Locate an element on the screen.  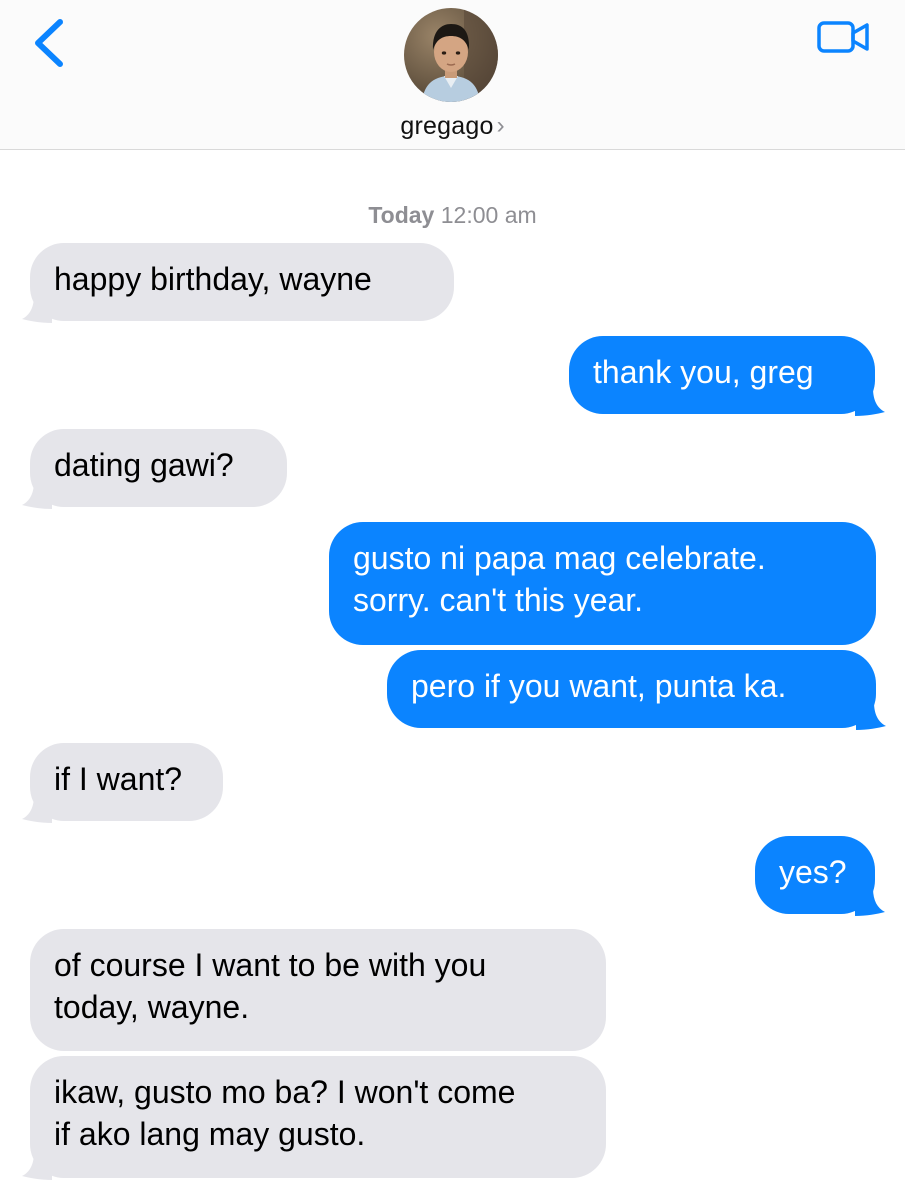
chevron-left-icon is located at coordinates (53, 43).